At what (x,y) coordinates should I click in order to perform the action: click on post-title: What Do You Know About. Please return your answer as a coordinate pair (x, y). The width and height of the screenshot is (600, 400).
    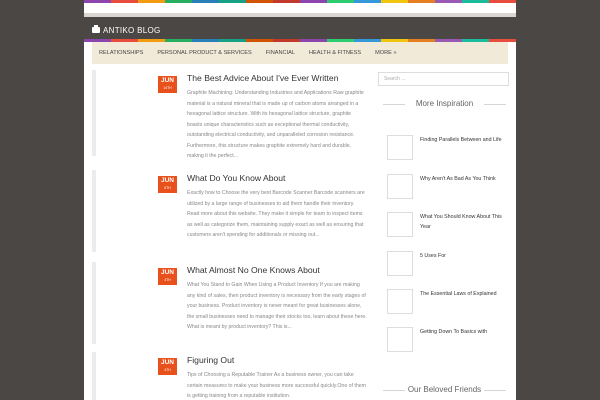
    Looking at the image, I should click on (236, 178).